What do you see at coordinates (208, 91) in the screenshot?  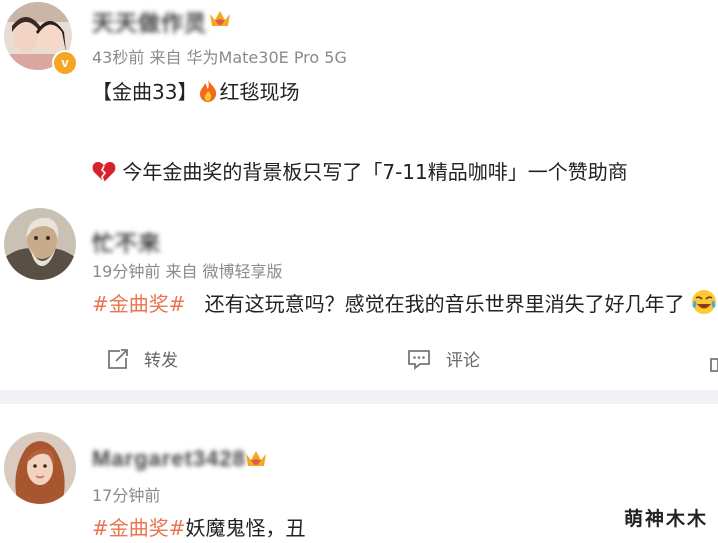 I see `fire-icon` at bounding box center [208, 91].